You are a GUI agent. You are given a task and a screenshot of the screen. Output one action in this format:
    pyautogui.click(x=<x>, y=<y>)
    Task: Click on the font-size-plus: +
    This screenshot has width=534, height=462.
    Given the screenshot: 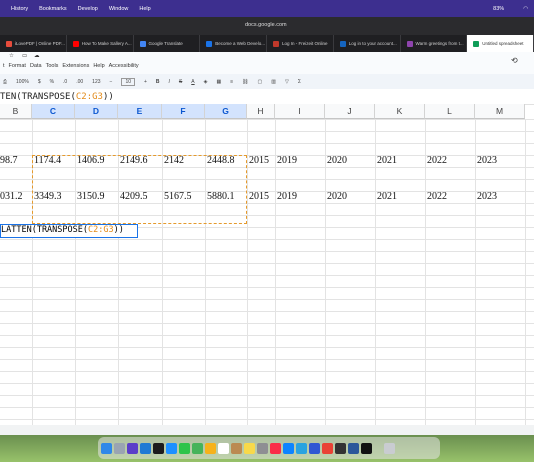 What is the action you would take?
    pyautogui.click(x=145, y=82)
    